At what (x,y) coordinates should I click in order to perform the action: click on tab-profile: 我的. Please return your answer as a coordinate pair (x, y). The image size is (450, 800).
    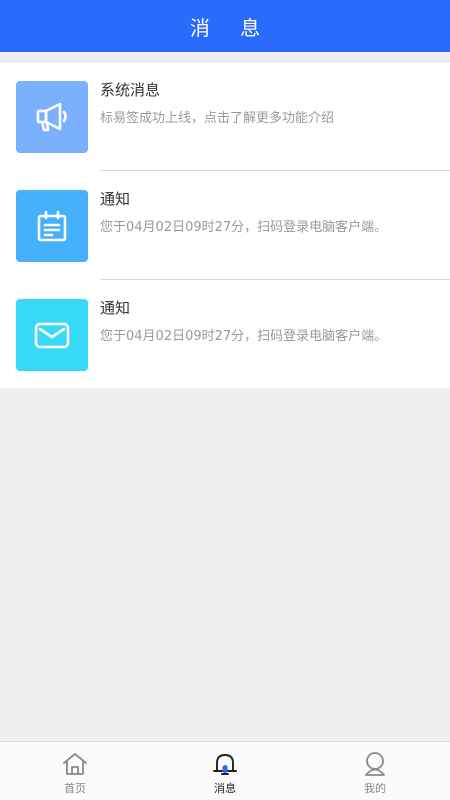
    Looking at the image, I should click on (375, 771).